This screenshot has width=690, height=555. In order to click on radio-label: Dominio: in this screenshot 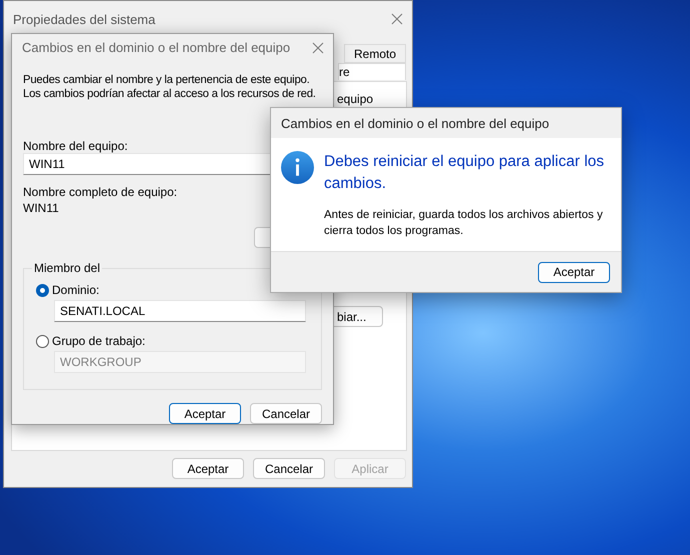, I will do `click(76, 290)`.